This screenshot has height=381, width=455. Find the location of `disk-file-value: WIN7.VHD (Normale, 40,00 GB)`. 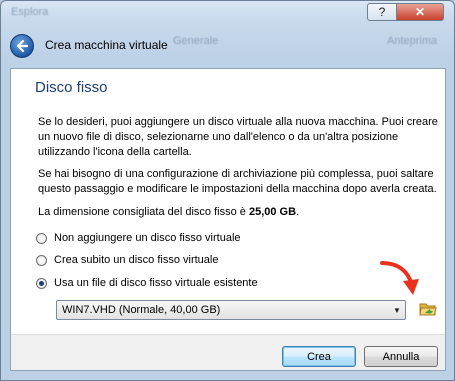

disk-file-value: WIN7.VHD (Normale, 40,00 GB) is located at coordinates (141, 310).